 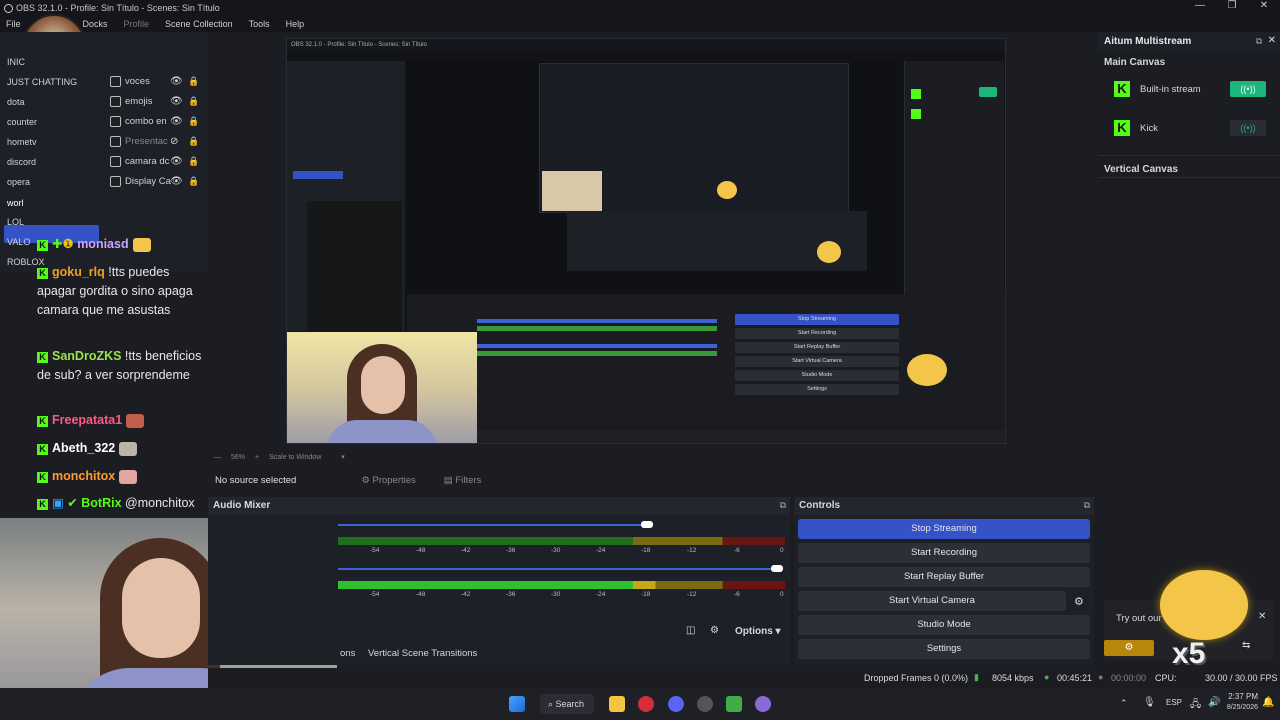 I want to click on stream-toggle-icon: ((•)), so click(x=1248, y=128).